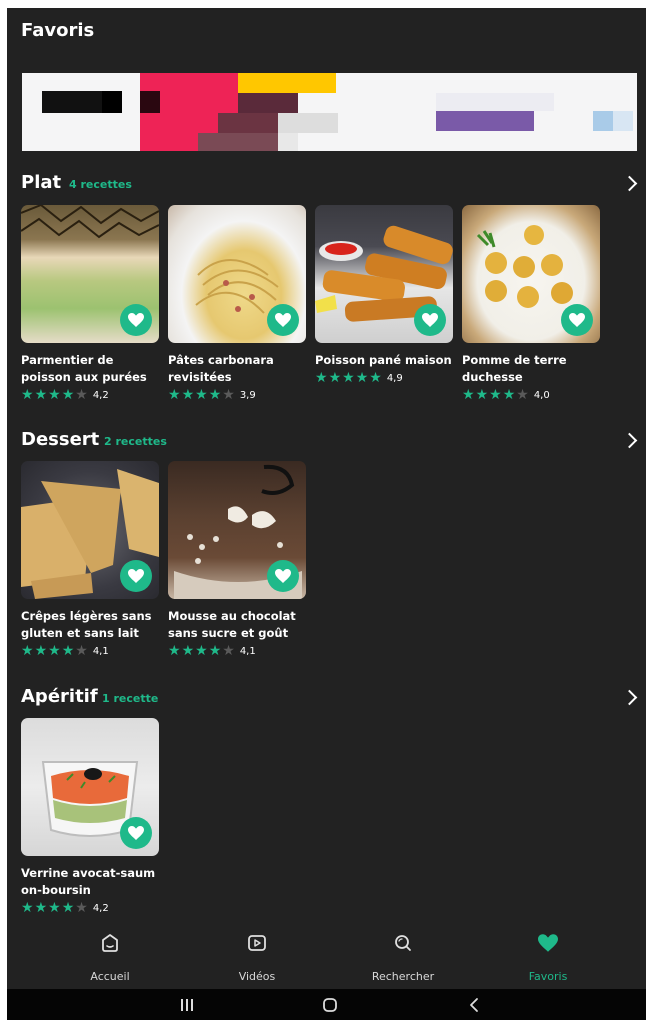  Describe the element at coordinates (394, 378) in the screenshot. I see `rating-value: 4,9` at that location.